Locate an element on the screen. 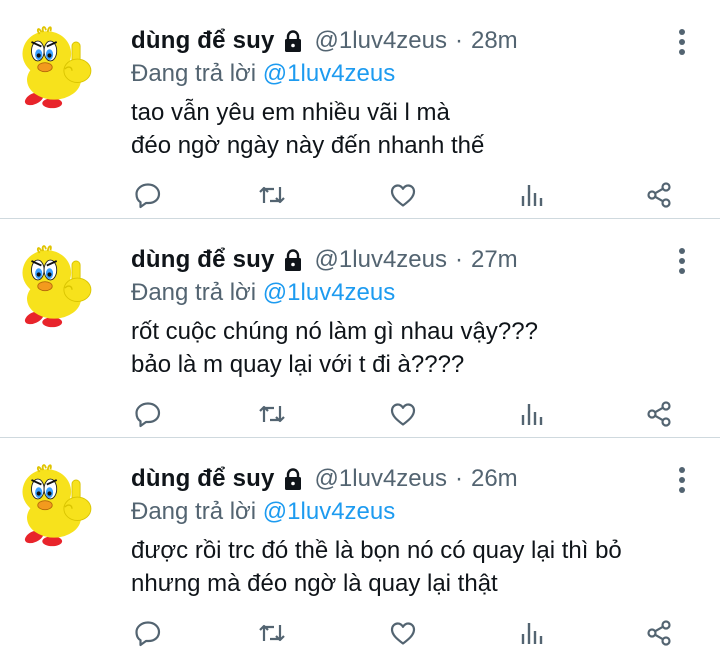 The image size is (720, 660). timestamp: 28m is located at coordinates (494, 41).